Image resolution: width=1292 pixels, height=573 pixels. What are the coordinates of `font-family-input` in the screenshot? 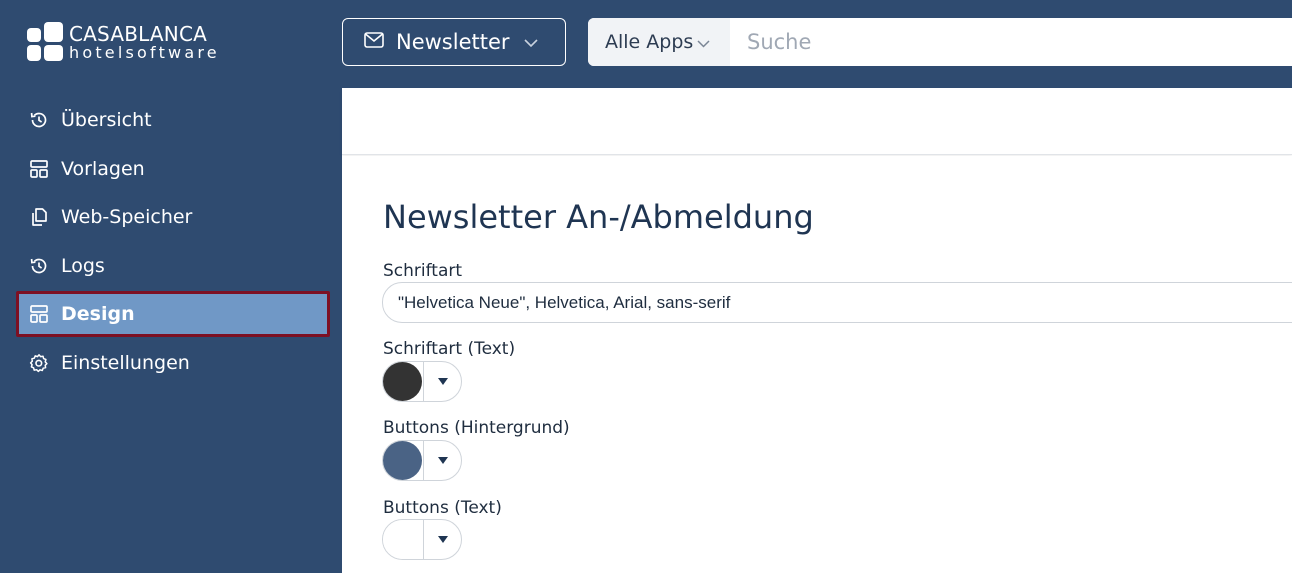 It's located at (837, 302).